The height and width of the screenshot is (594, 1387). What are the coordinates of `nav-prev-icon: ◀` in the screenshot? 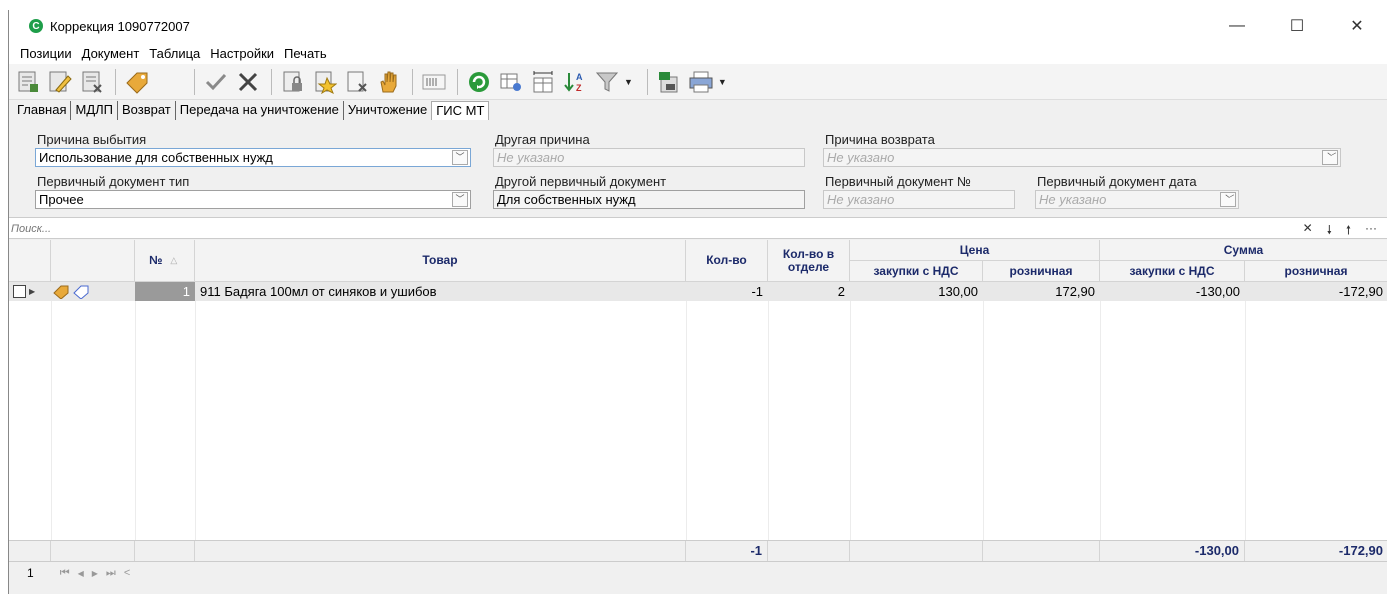 It's located at (81, 573).